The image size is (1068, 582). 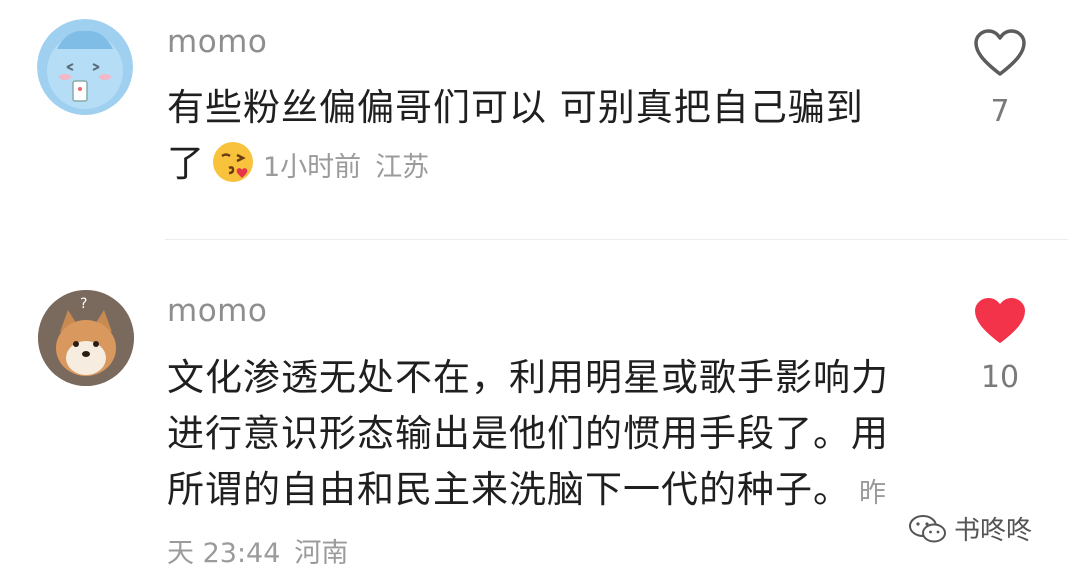 I want to click on watermark-text: 书咚咚, so click(x=993, y=531).